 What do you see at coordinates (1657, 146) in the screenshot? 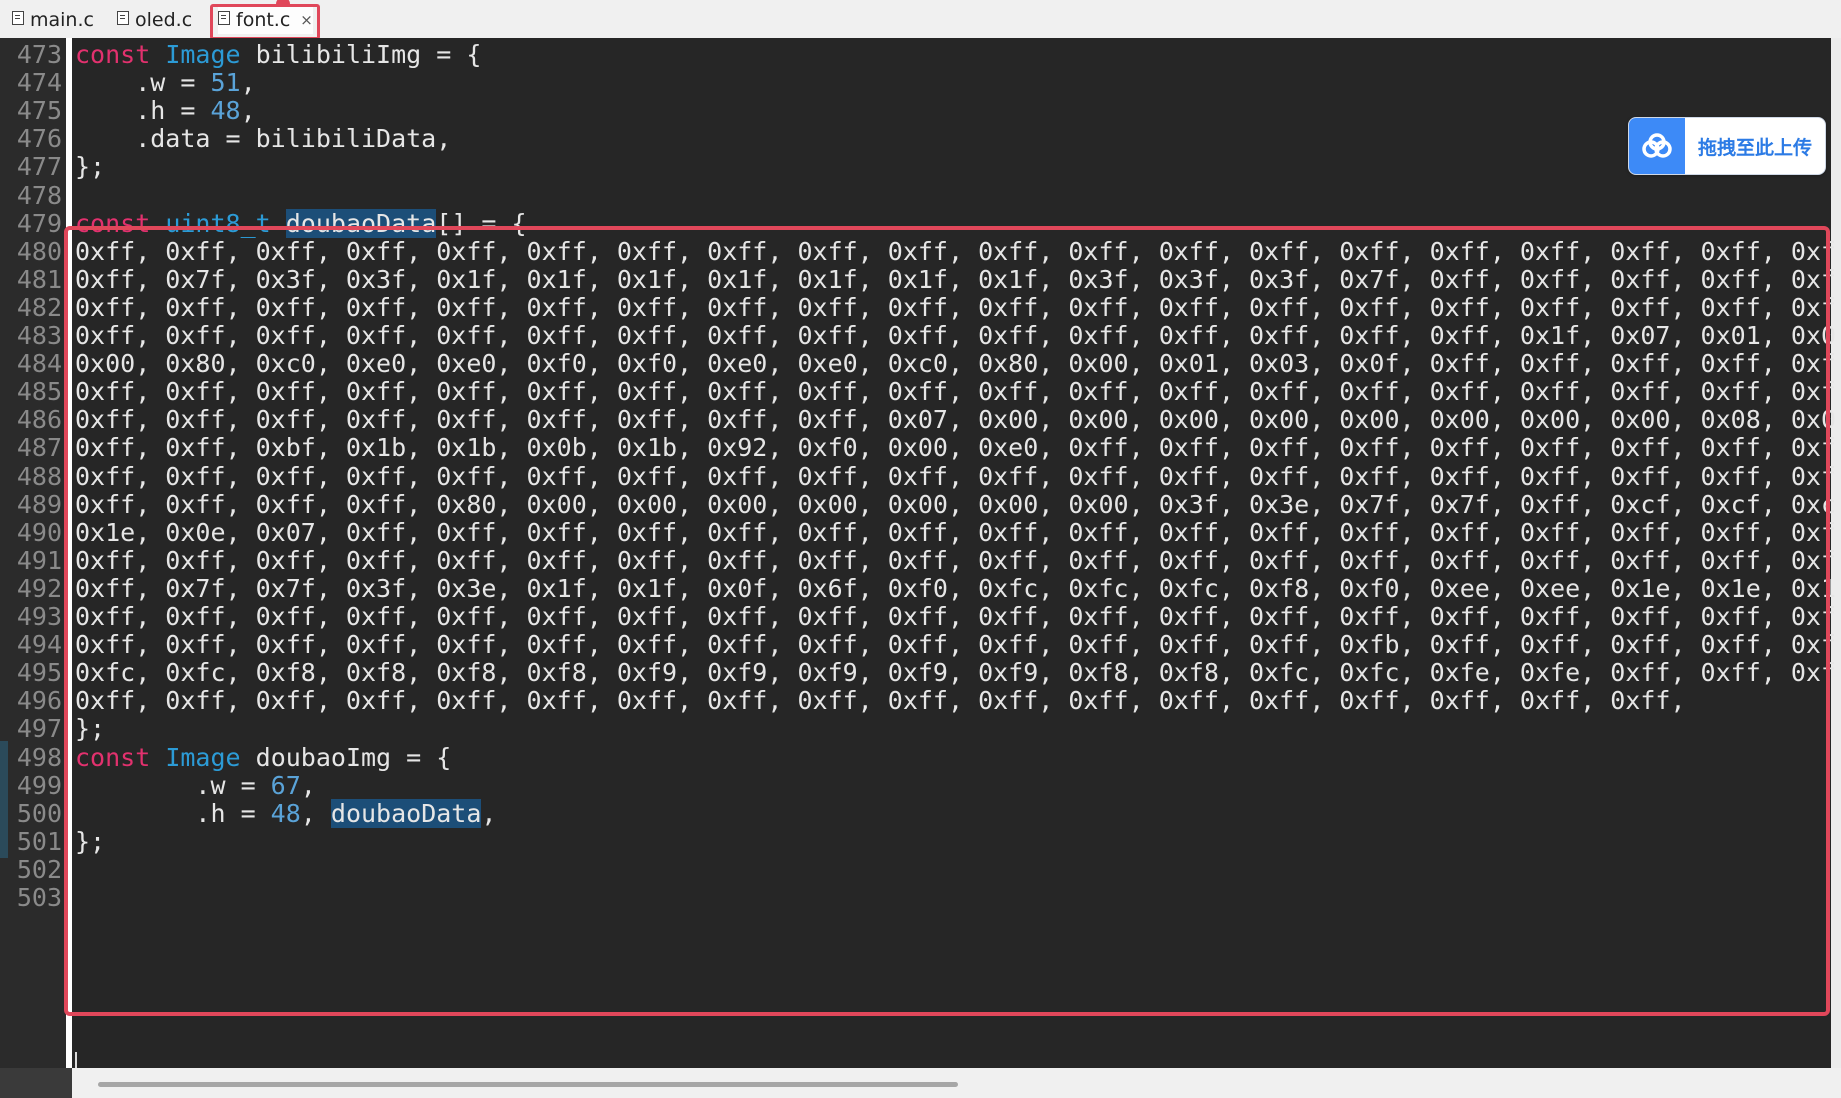
I see `cloud-upload-icon` at bounding box center [1657, 146].